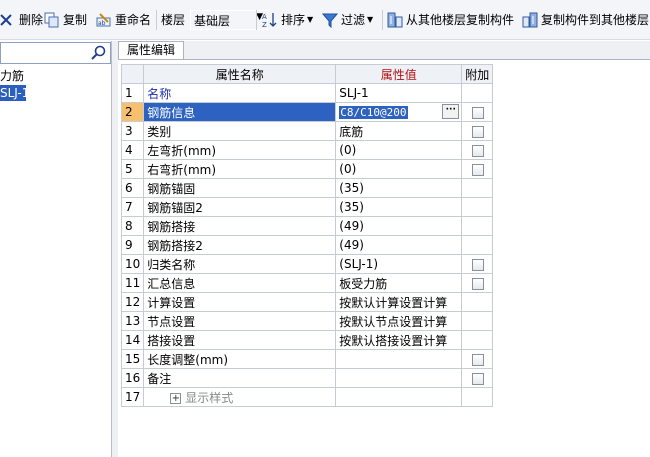 This screenshot has height=457, width=650. I want to click on table-row: 3 类别 底筋, so click(307, 131).